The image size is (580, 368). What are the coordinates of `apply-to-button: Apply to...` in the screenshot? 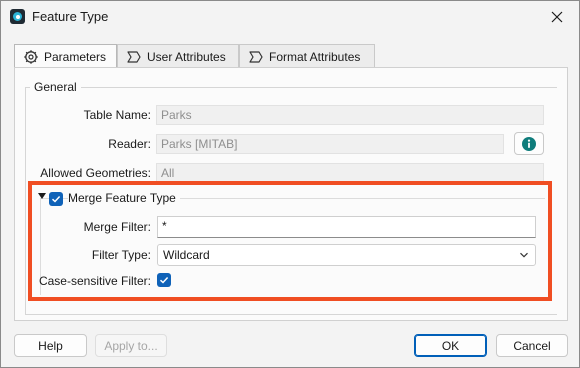 It's located at (131, 345).